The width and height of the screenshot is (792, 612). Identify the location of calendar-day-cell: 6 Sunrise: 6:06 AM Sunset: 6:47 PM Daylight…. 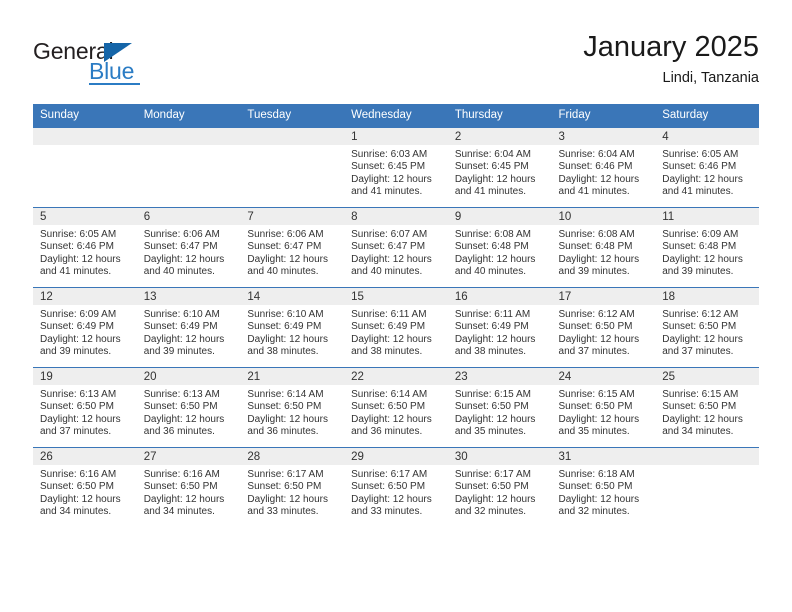
(188, 247).